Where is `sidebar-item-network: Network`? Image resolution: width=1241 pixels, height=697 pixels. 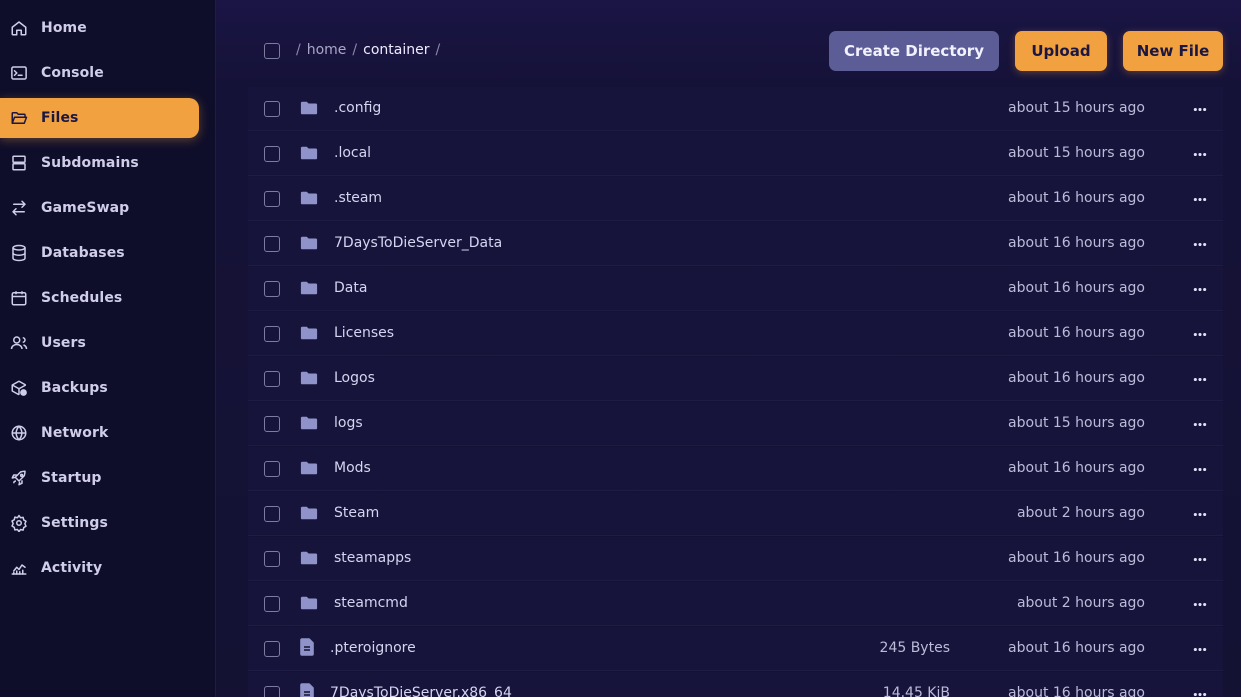
sidebar-item-network: Network is located at coordinates (99, 433).